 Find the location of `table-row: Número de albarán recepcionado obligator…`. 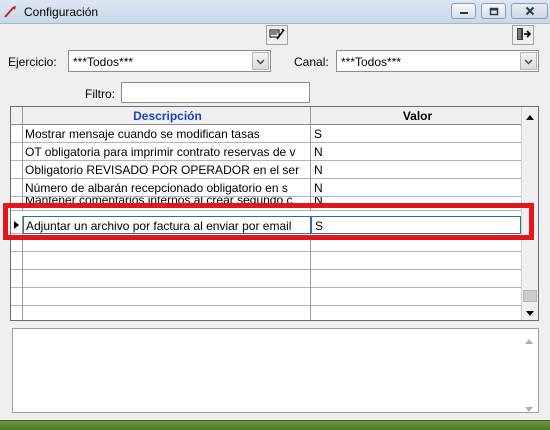

table-row: Número de albarán recepcionado obligator… is located at coordinates (266, 188).